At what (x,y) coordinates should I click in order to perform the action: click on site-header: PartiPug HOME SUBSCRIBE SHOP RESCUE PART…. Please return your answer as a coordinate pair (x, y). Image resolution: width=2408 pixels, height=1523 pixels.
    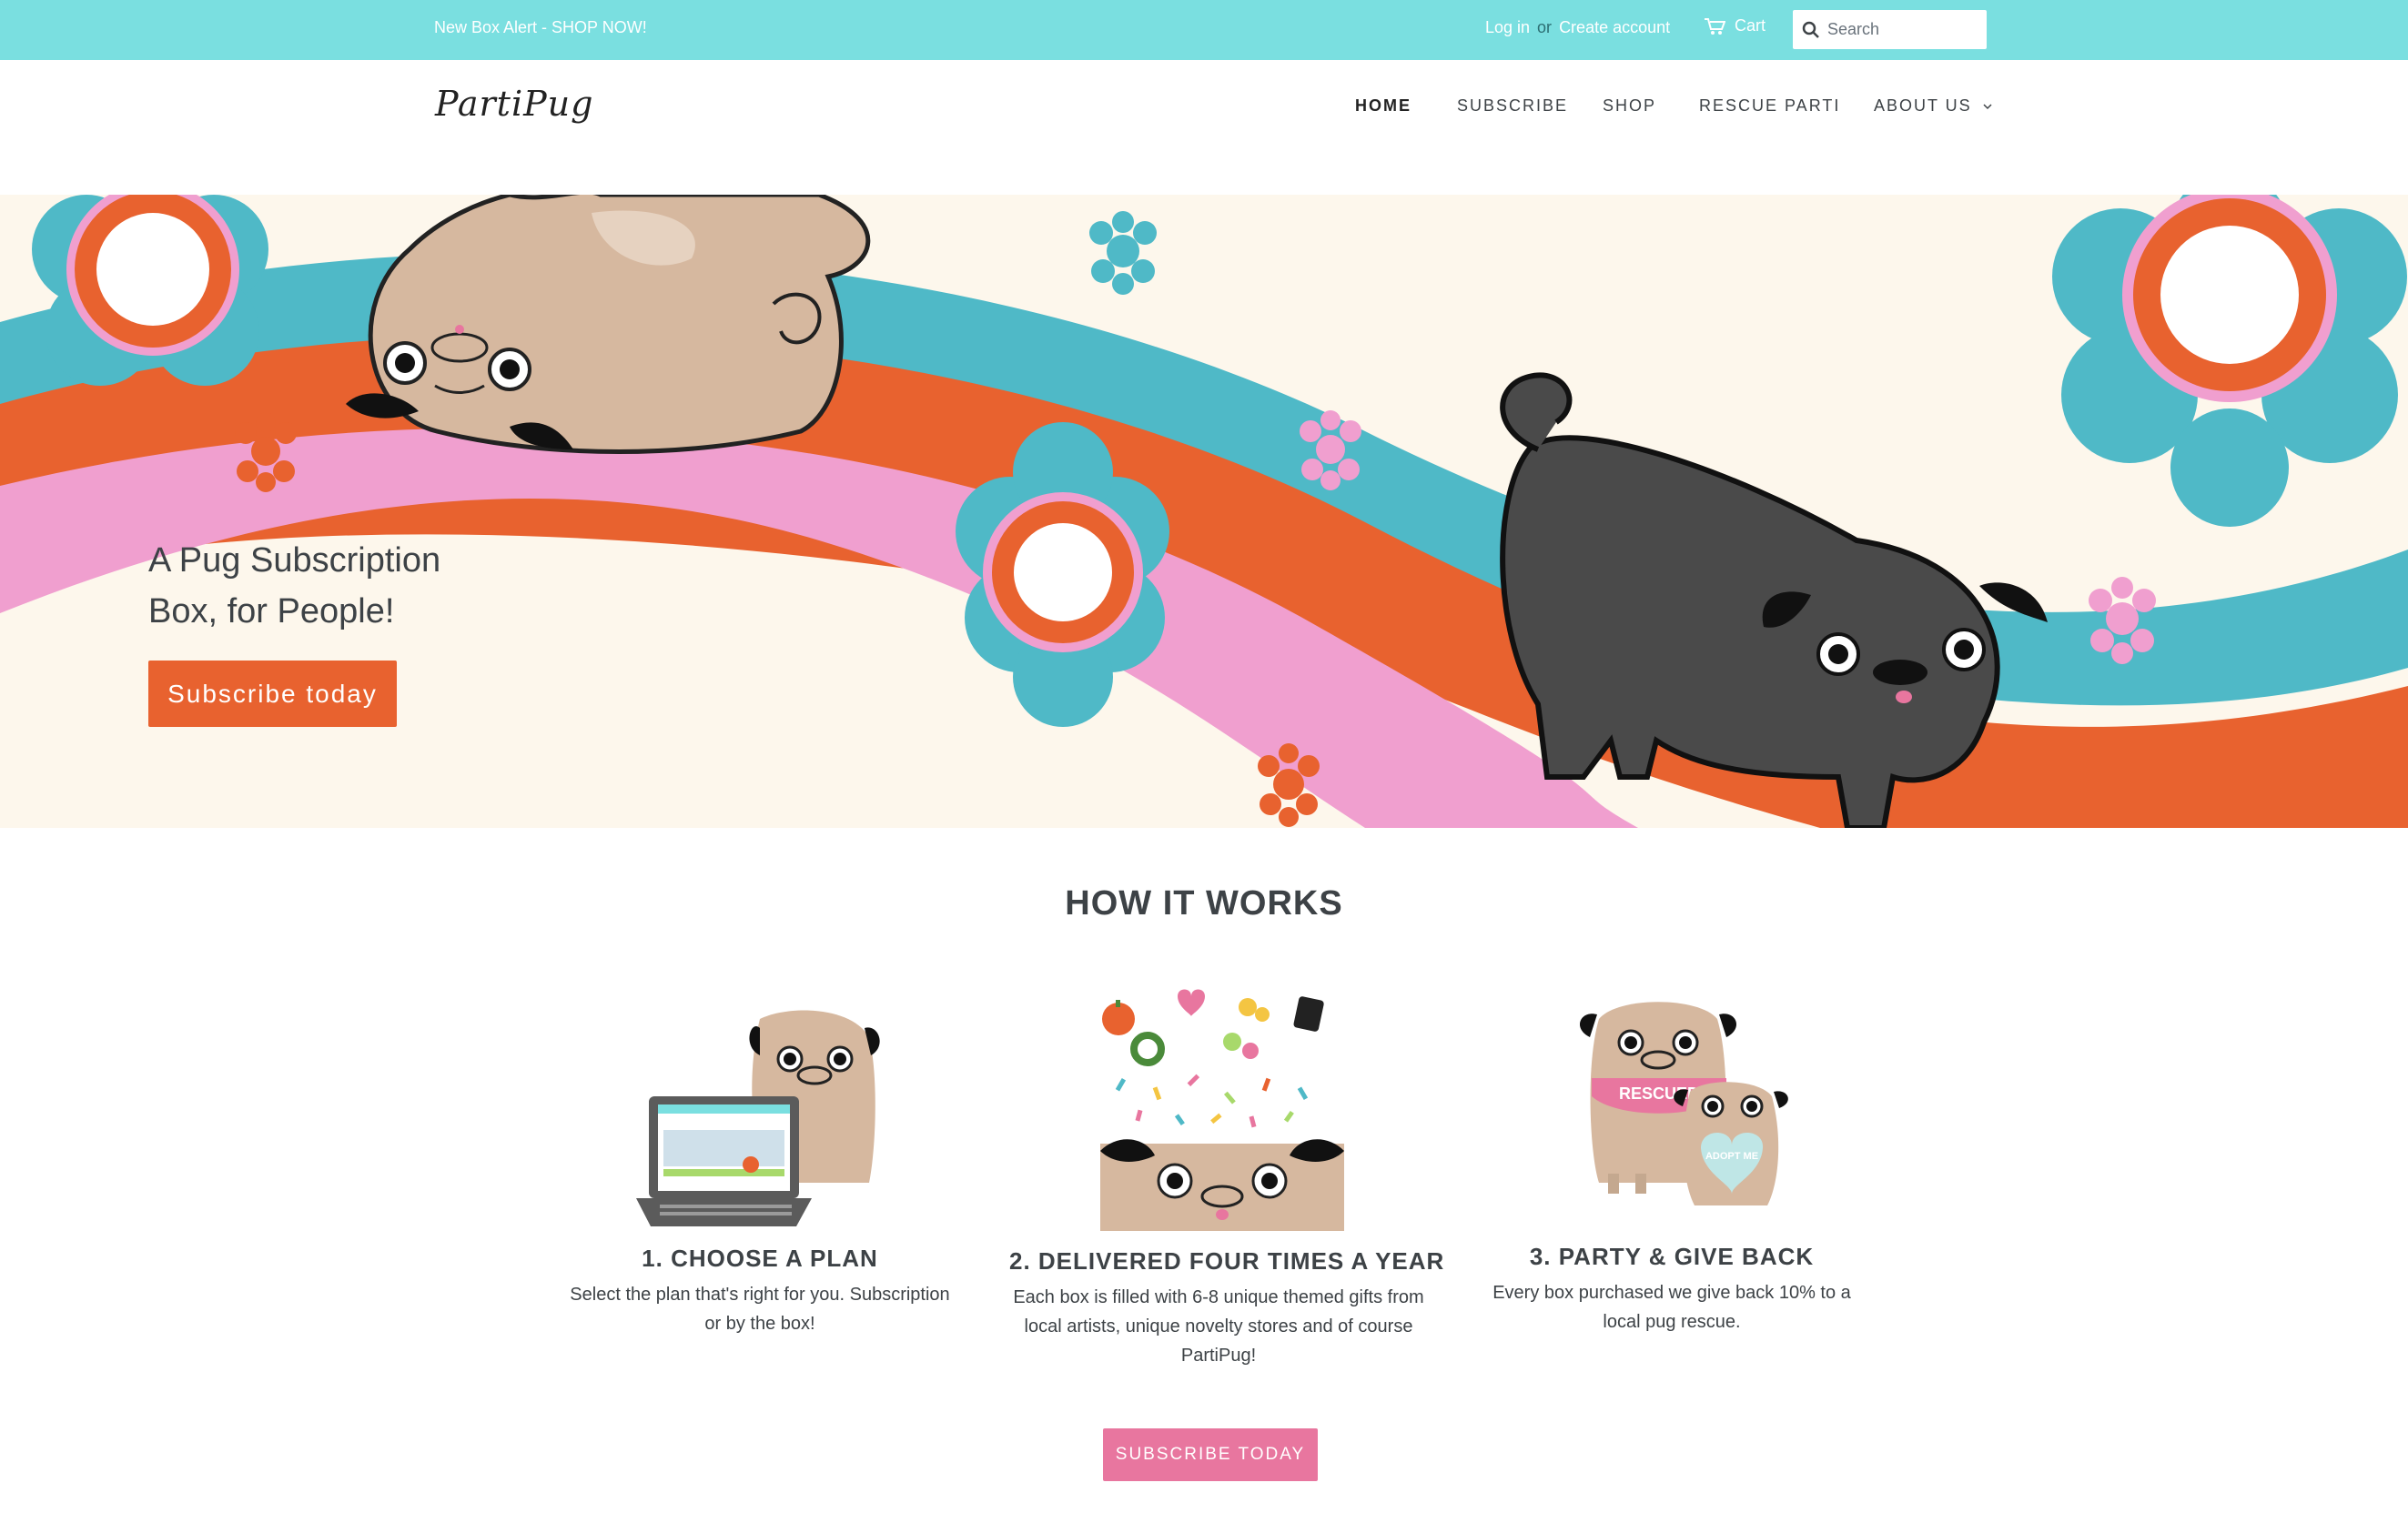
    Looking at the image, I should click on (1204, 128).